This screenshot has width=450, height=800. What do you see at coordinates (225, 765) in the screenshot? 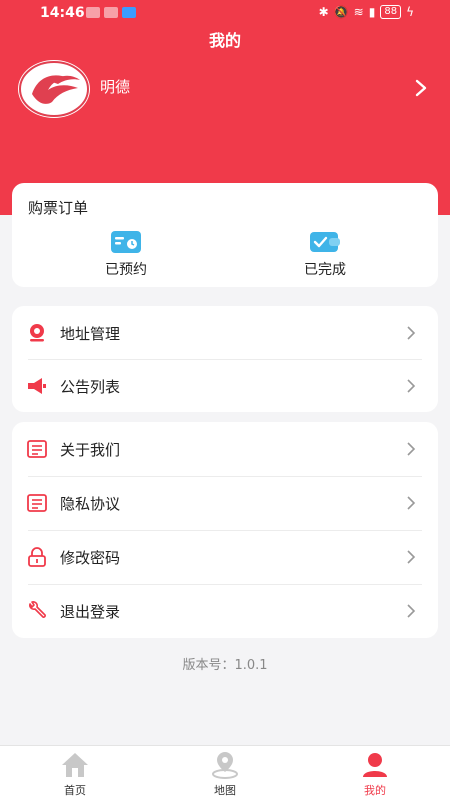
I see `map-pin-icon` at bounding box center [225, 765].